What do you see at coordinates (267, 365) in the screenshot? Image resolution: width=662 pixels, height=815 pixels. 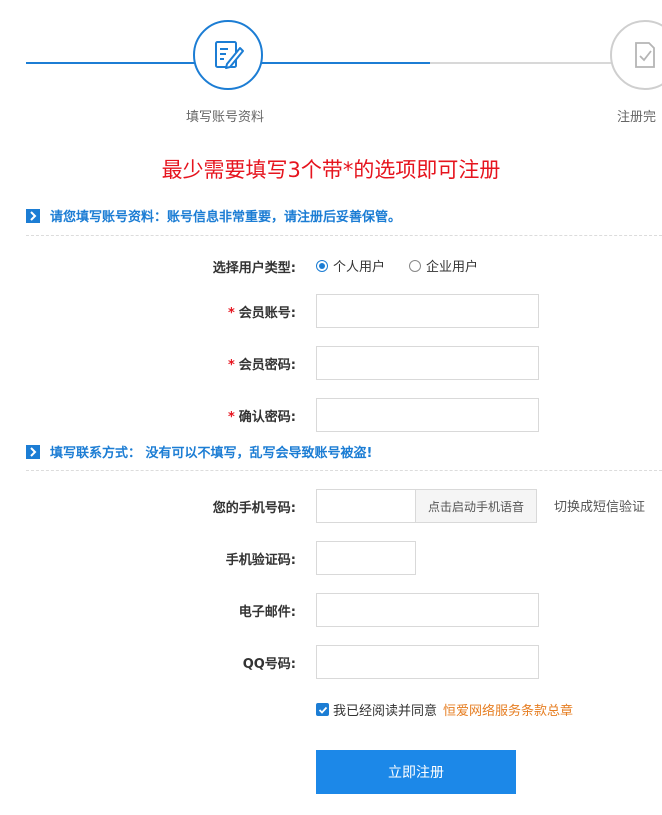 I see `password-label-text: 会员密码:` at bounding box center [267, 365].